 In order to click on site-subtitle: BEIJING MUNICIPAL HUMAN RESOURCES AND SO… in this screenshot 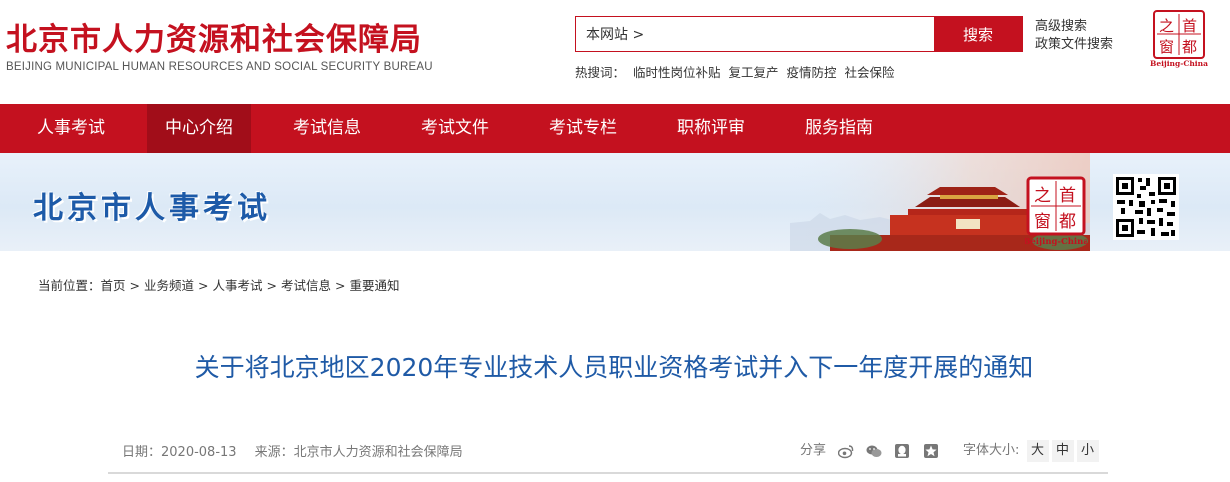, I will do `click(219, 67)`.